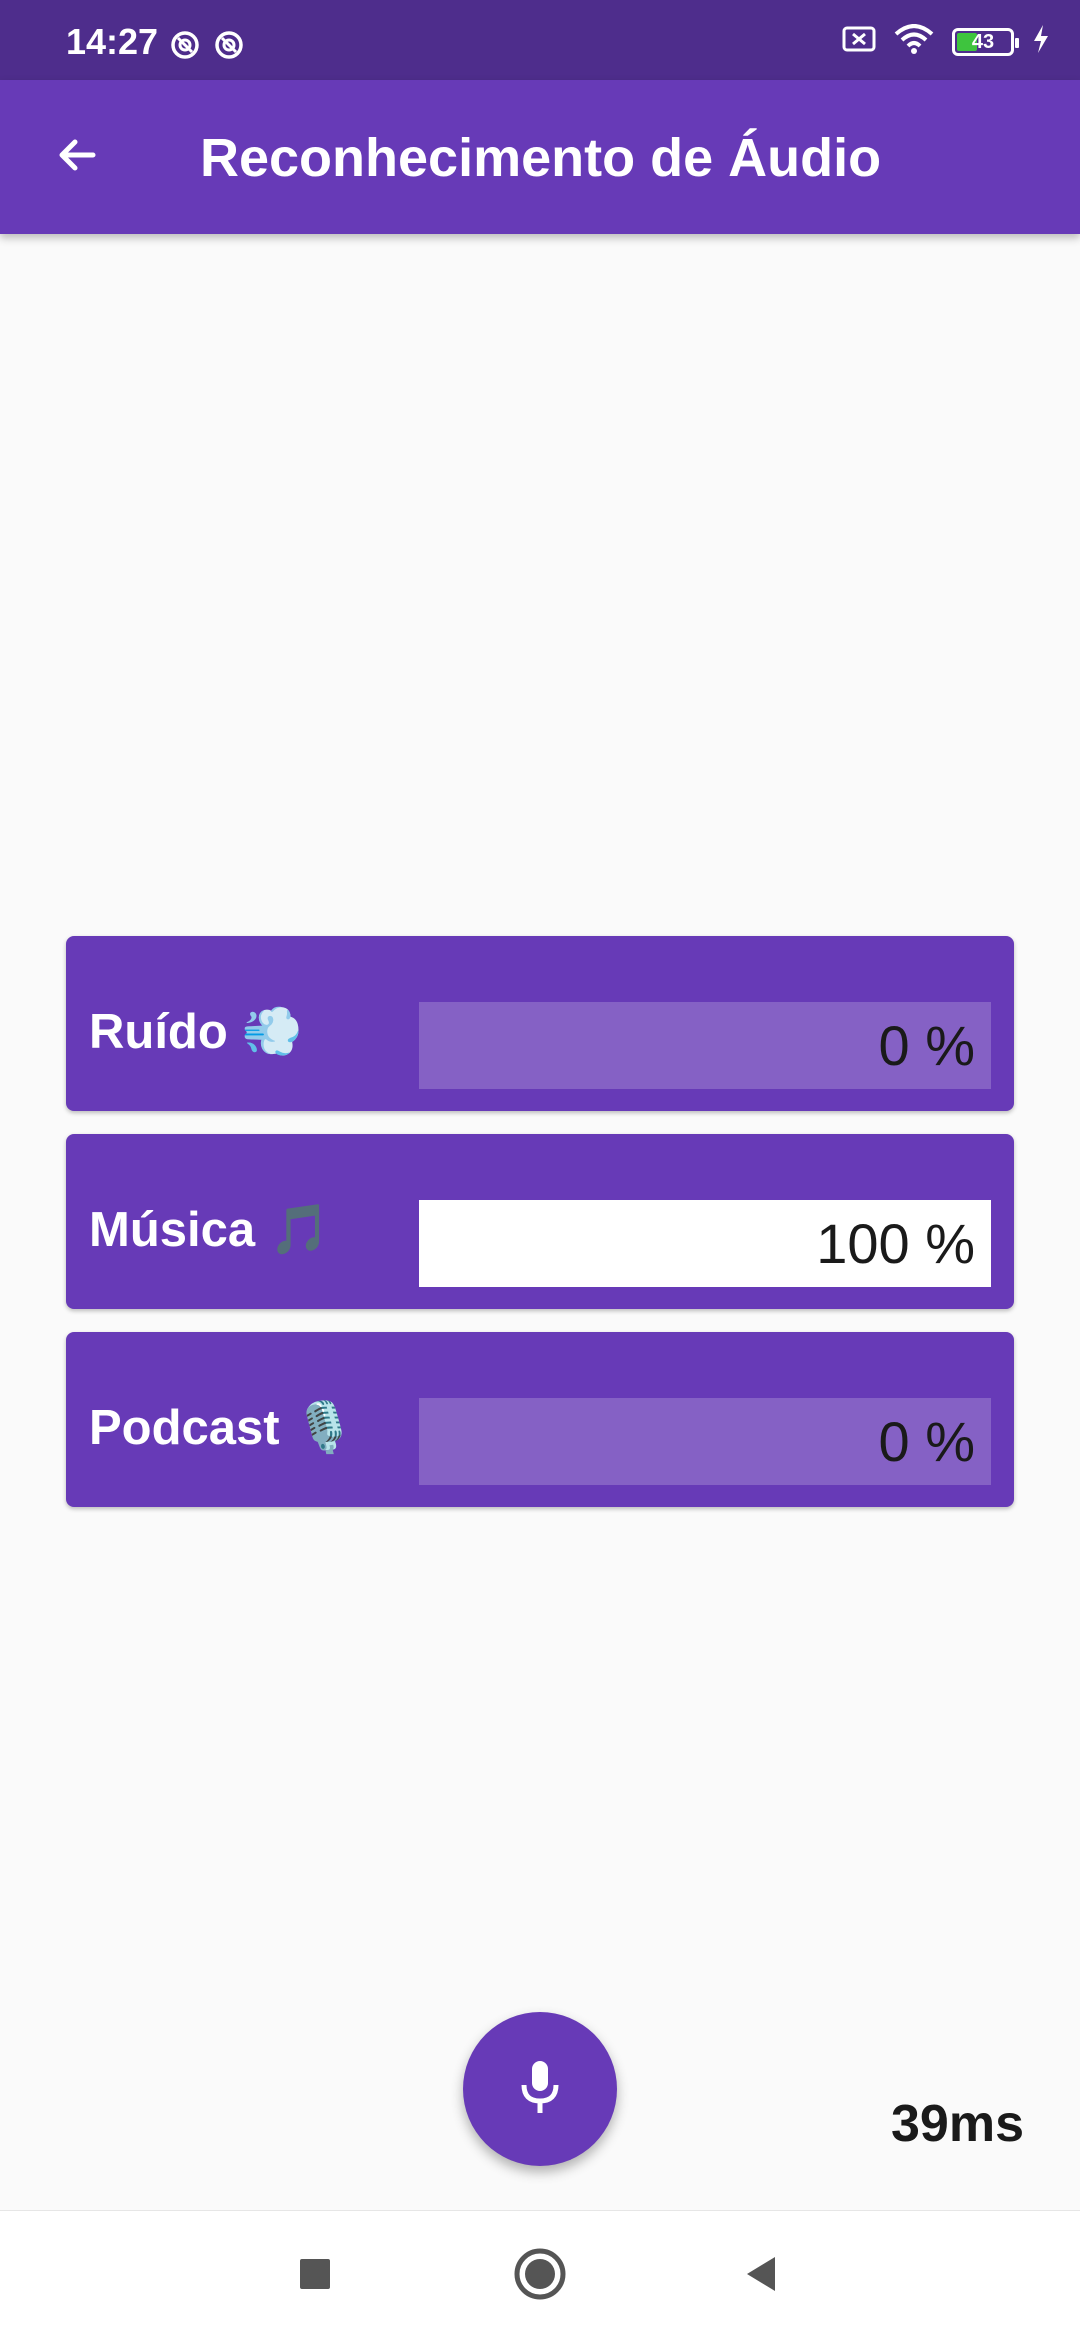  What do you see at coordinates (300, 1230) in the screenshot?
I see `musical-note-icon: 🎵` at bounding box center [300, 1230].